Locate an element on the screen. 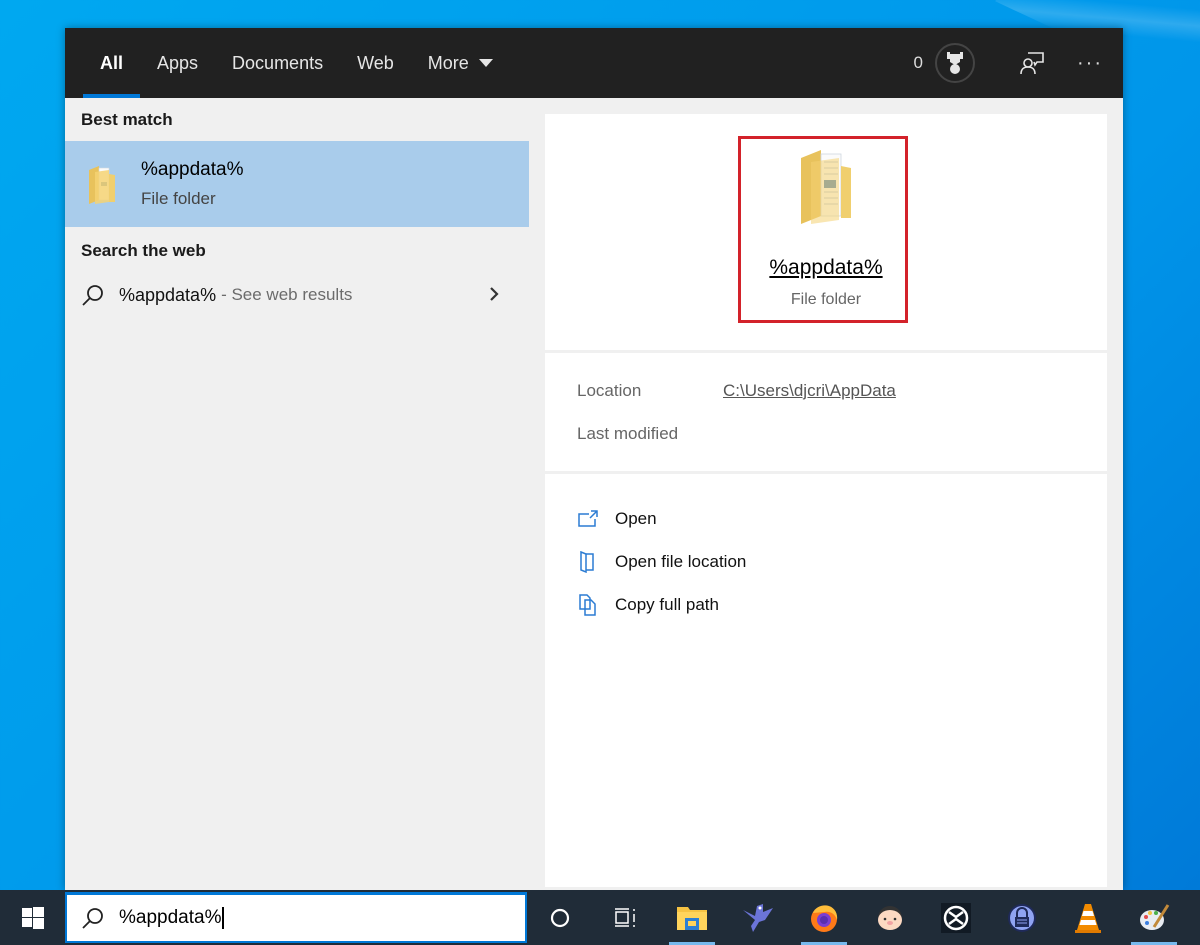  tab-label: Documents is located at coordinates (278, 62).